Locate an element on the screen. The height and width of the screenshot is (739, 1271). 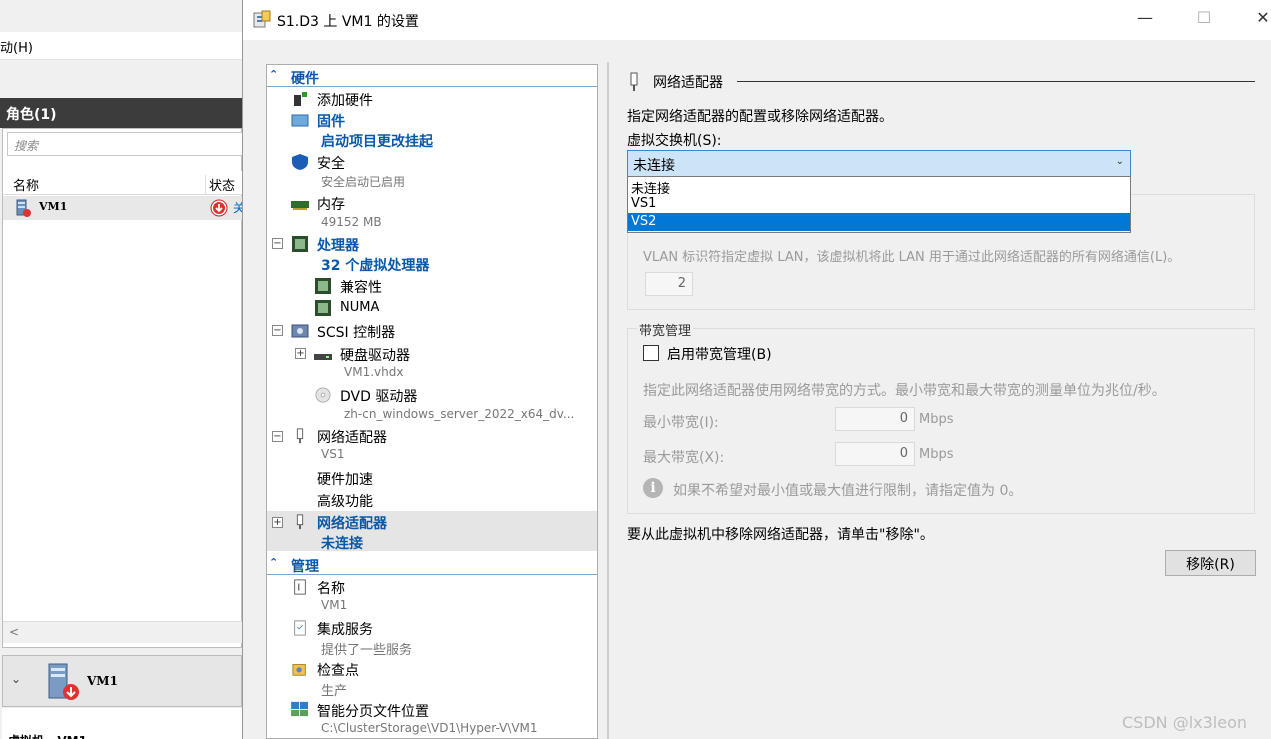
tree-item-hard-drive: 硬盘驱动器 is located at coordinates (375, 355).